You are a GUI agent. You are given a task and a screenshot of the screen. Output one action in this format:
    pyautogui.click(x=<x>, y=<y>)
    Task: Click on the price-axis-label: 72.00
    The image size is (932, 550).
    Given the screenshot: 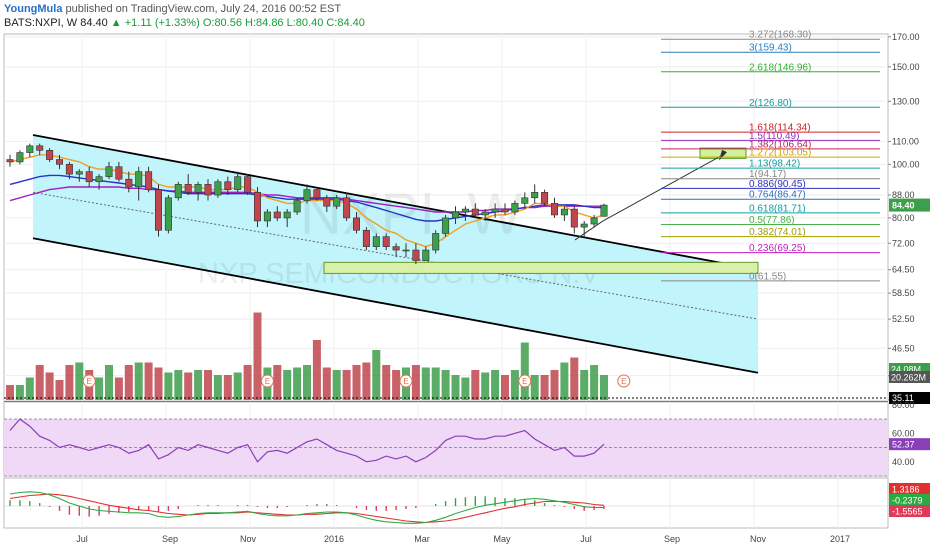 What is the action you would take?
    pyautogui.click(x=903, y=243)
    